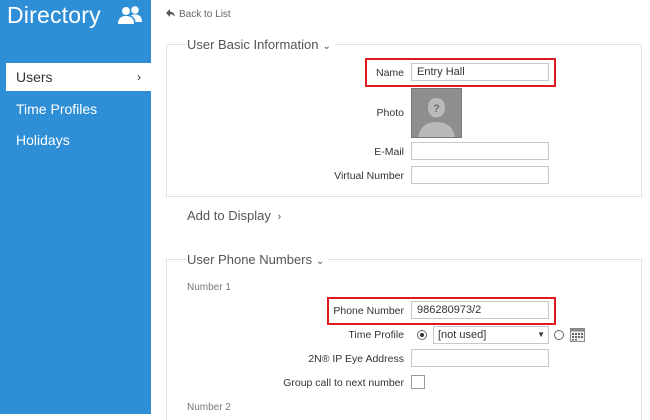 Image resolution: width=650 pixels, height=420 pixels. What do you see at coordinates (229, 215) in the screenshot?
I see `add-to-display-label: Add to Display` at bounding box center [229, 215].